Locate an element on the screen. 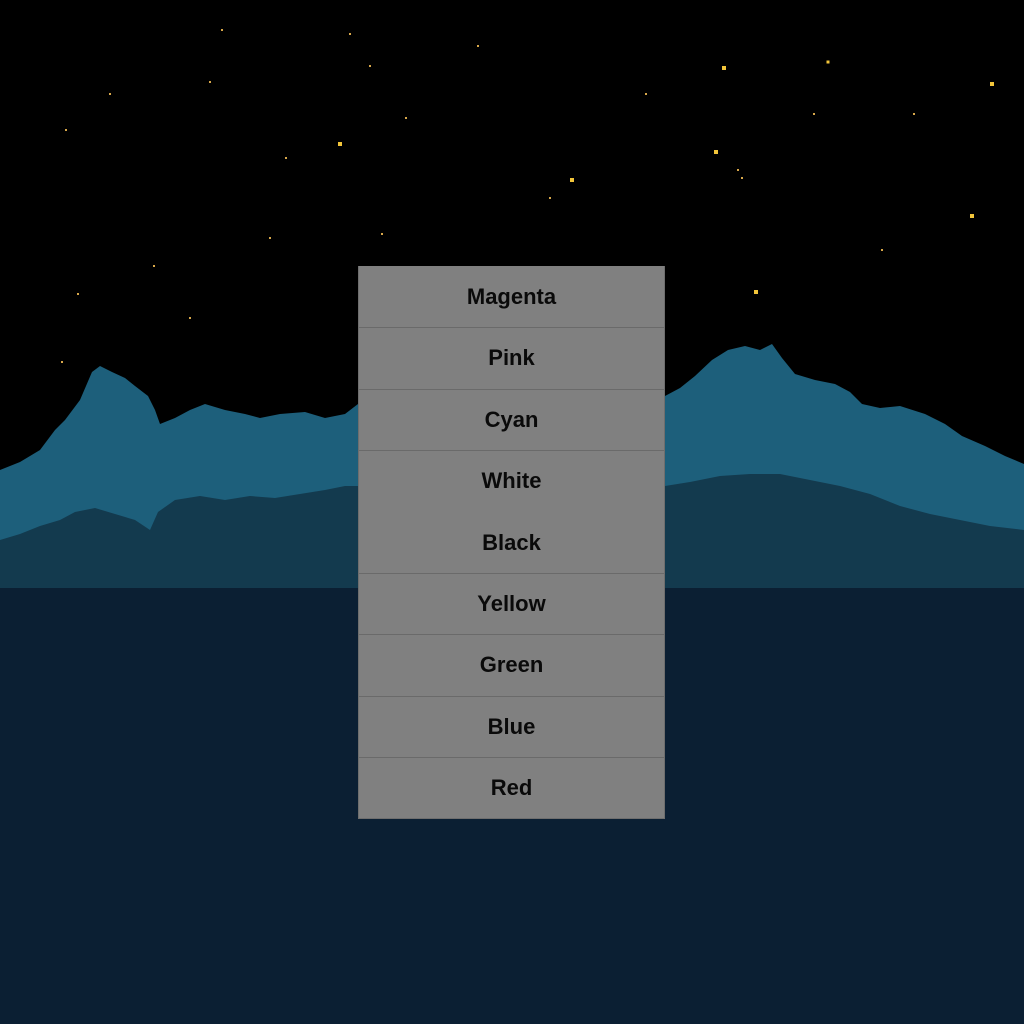 The image size is (1024, 1024). color-option-blue: Blue is located at coordinates (511, 726).